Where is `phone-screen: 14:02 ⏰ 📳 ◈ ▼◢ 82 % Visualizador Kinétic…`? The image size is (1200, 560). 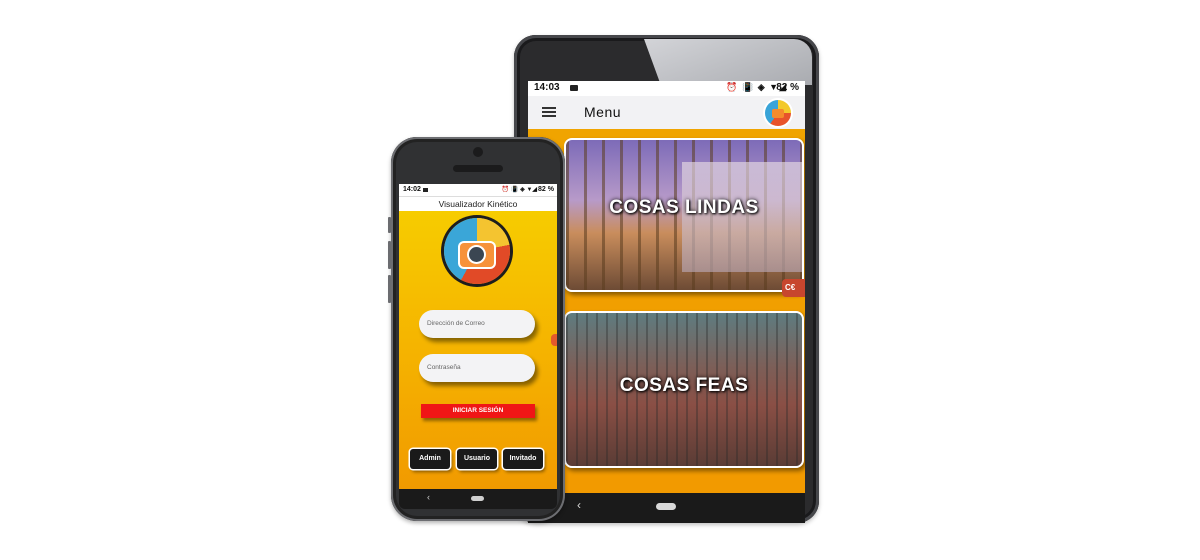
phone-screen: 14:02 ⏰ 📳 ◈ ▼◢ 82 % Visualizador Kinétic… is located at coordinates (478, 336).